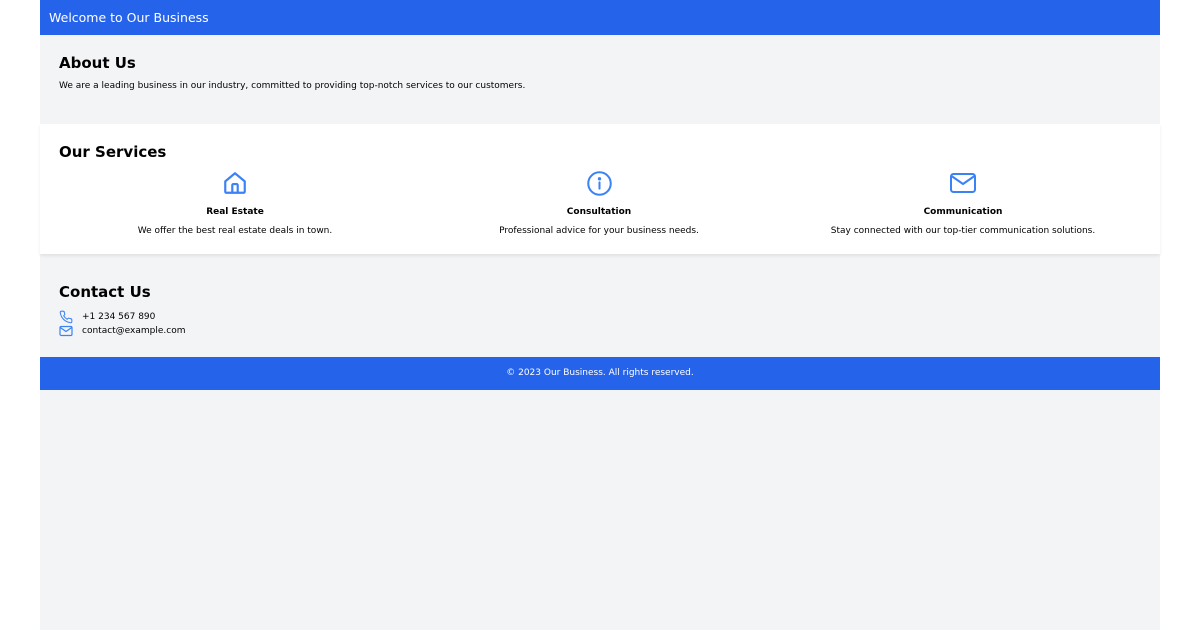 The height and width of the screenshot is (630, 1200). What do you see at coordinates (105, 292) in the screenshot?
I see `contact-heading: Contact Us` at bounding box center [105, 292].